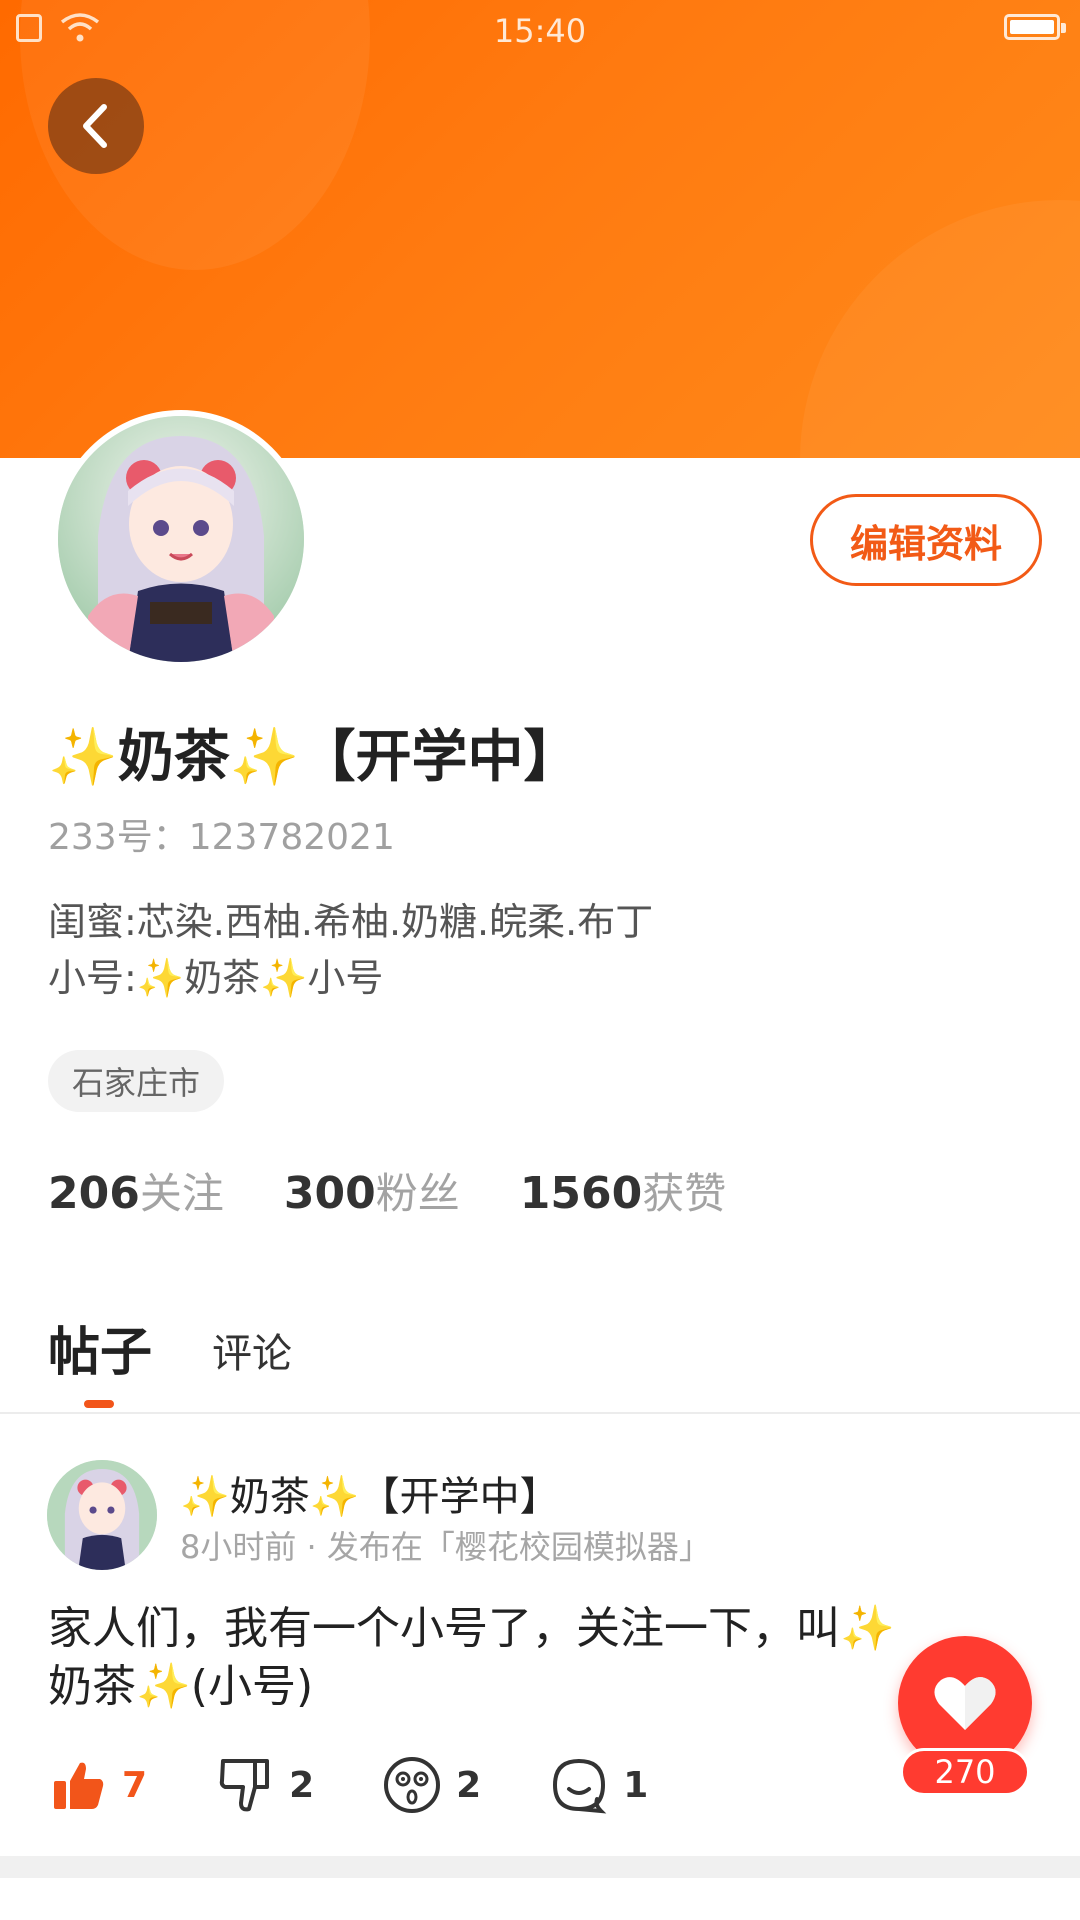  I want to click on stat-number: 1560, so click(581, 1193).